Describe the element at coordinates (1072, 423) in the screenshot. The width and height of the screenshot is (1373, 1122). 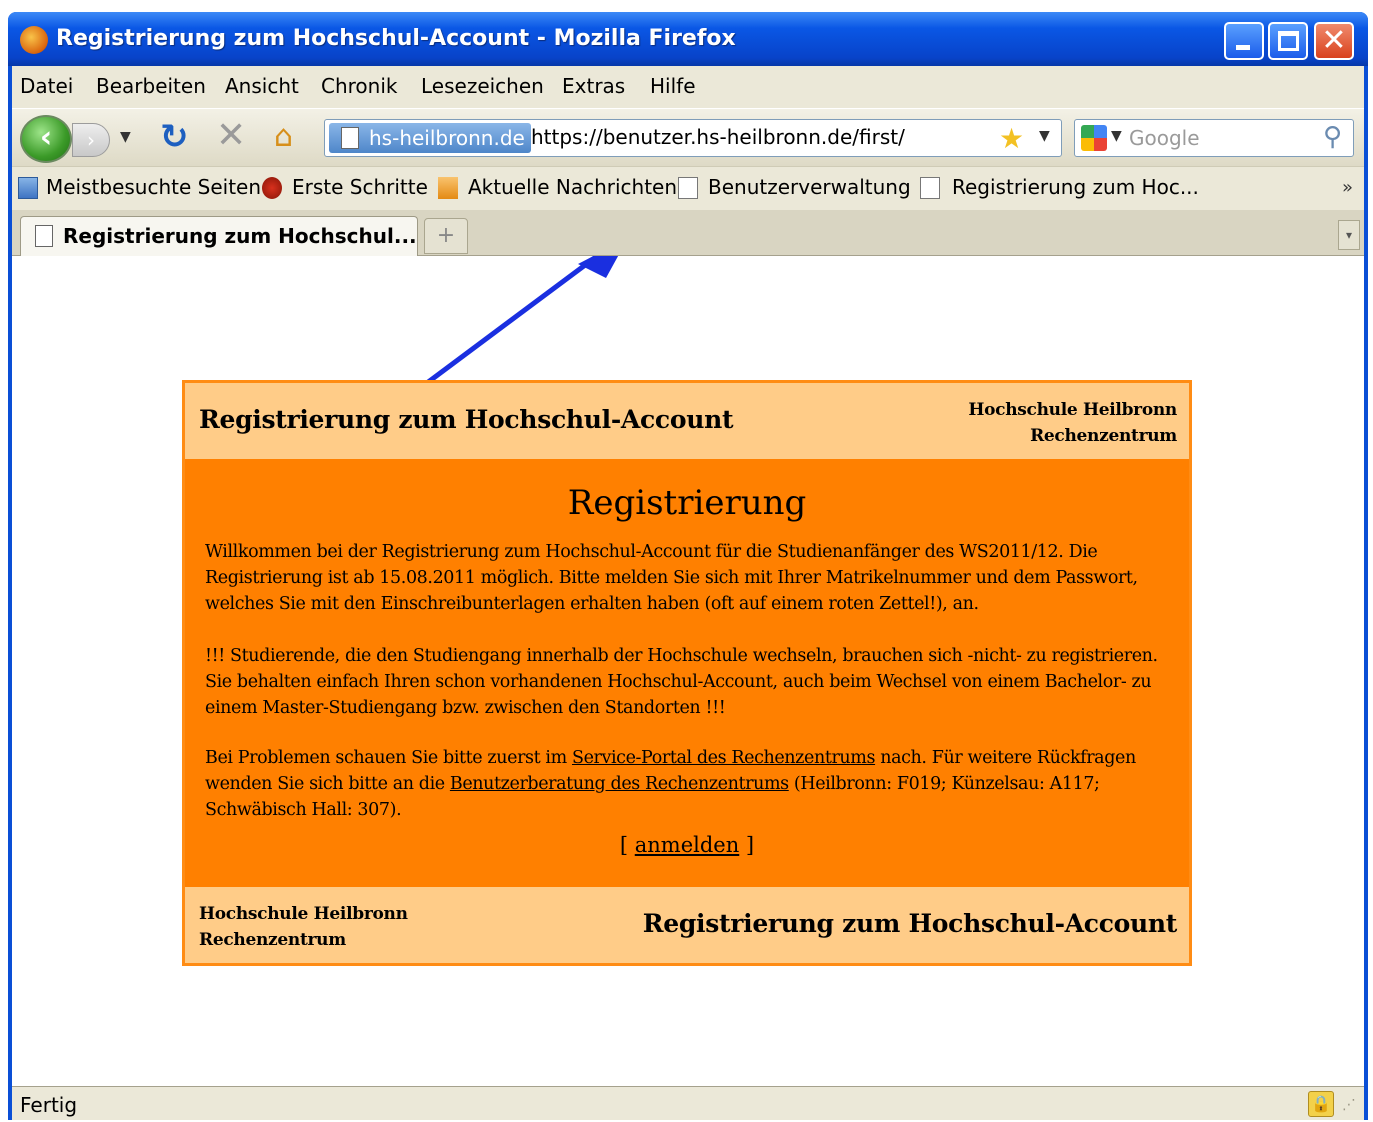
I see `header-organization: Hochschule Heilbronn Rechenzentrum` at that location.